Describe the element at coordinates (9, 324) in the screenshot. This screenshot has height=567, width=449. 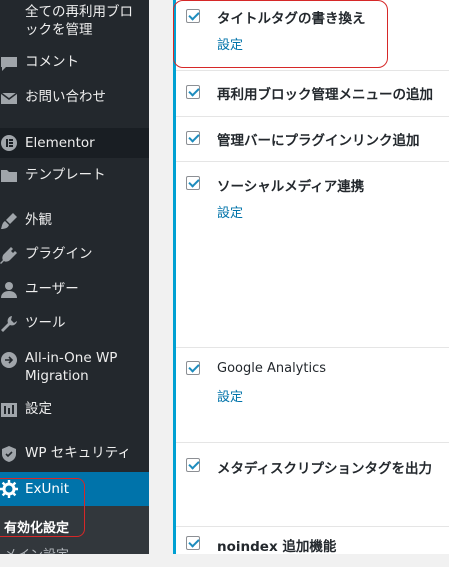
I see `wrench-icon` at that location.